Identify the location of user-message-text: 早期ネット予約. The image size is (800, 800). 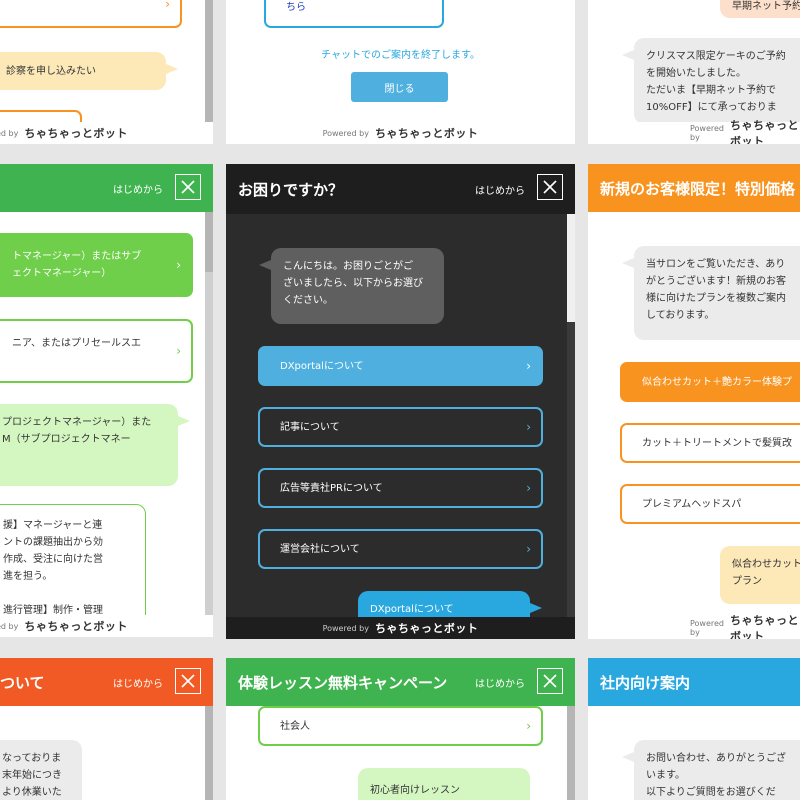
(766, 6).